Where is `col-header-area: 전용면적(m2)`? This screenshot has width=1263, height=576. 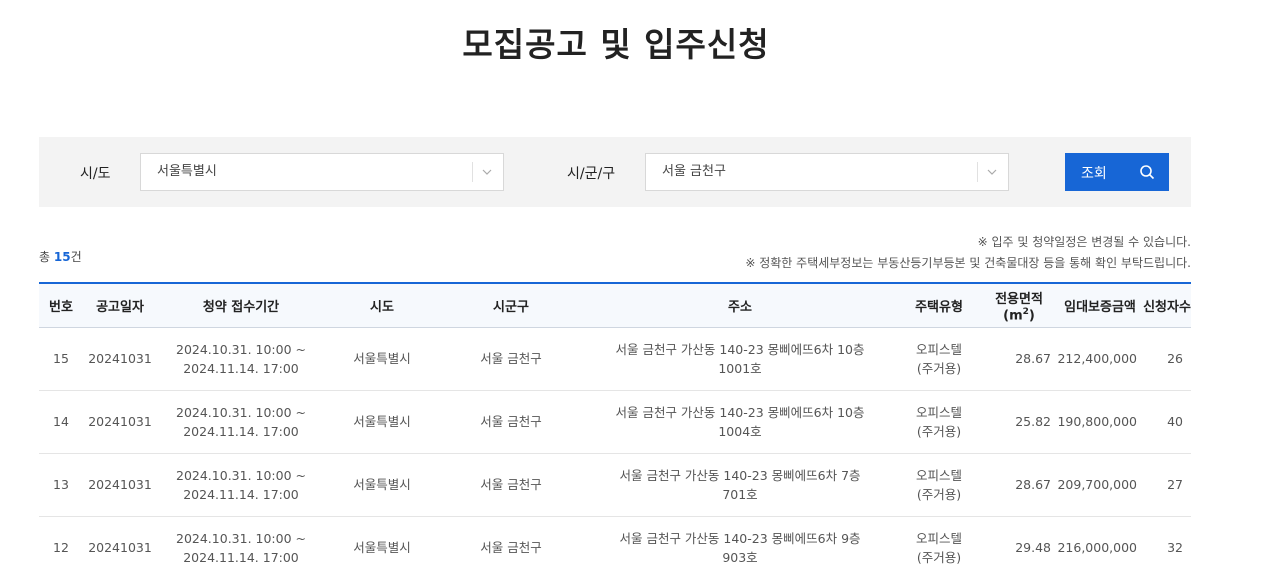
col-header-area: 전용면적(m2) is located at coordinates (1019, 305).